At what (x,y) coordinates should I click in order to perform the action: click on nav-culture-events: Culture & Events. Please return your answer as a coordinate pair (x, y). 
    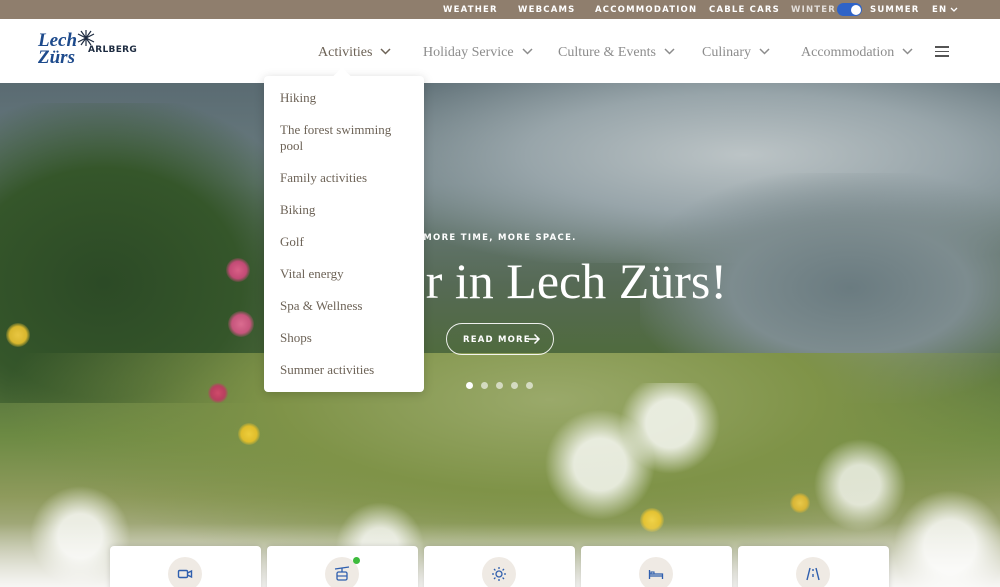
    Looking at the image, I should click on (616, 53).